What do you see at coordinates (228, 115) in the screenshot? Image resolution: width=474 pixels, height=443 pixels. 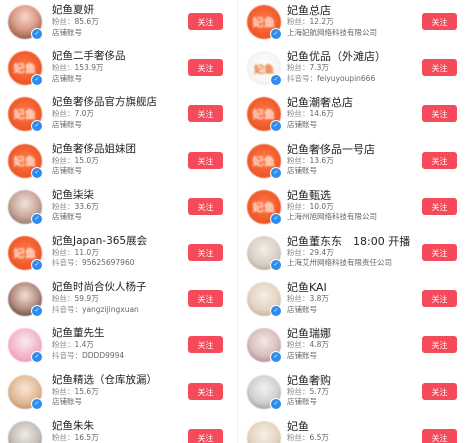 I see `account-row-right-3: 妃鱼 ✓ 妃鱼潮奢总店 粉丝：14.6万 店铺账号 关注` at bounding box center [228, 115].